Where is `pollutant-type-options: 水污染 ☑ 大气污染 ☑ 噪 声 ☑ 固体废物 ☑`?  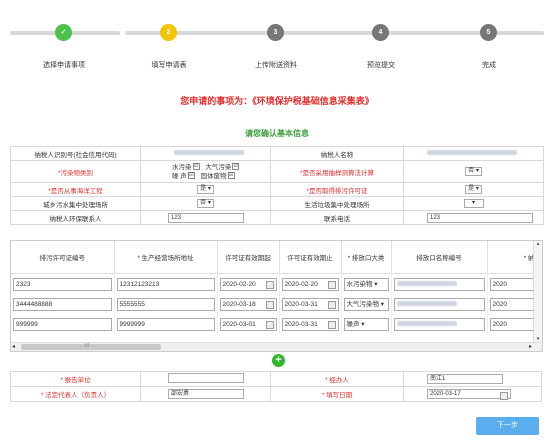
pollutant-type-options: 水污染 ☑ 大气污染 ☑ 噪 声 ☑ 固体废物 ☑ is located at coordinates (205, 171).